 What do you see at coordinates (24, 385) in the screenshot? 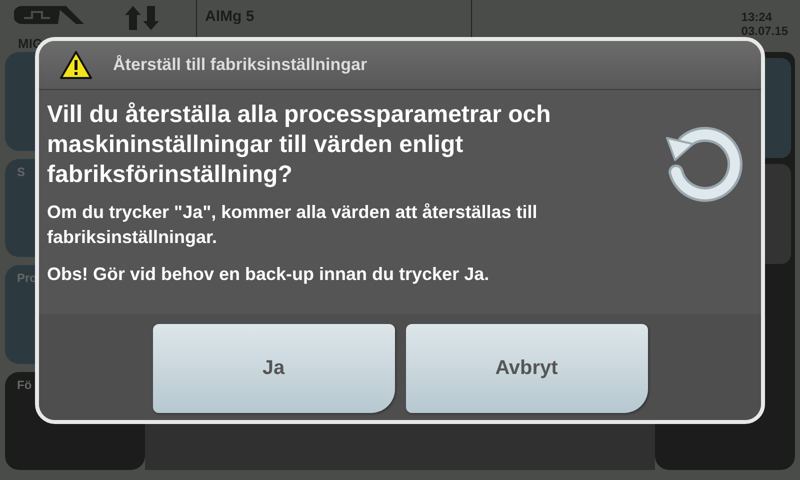
I see `panel-label: Fö` at bounding box center [24, 385].